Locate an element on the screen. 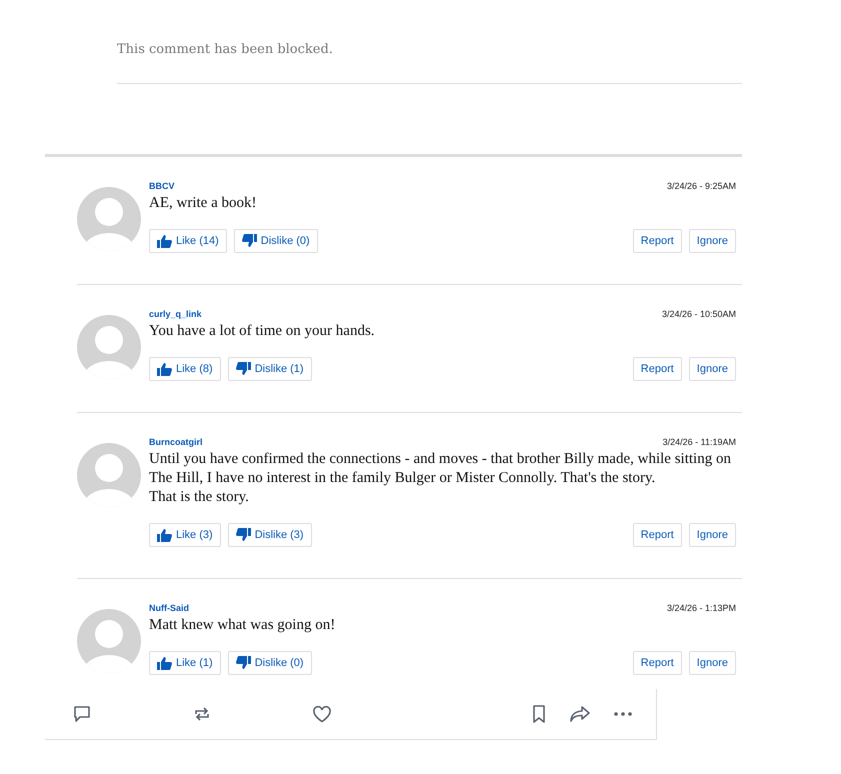 This screenshot has width=841, height=774. repost-icon is located at coordinates (202, 714).